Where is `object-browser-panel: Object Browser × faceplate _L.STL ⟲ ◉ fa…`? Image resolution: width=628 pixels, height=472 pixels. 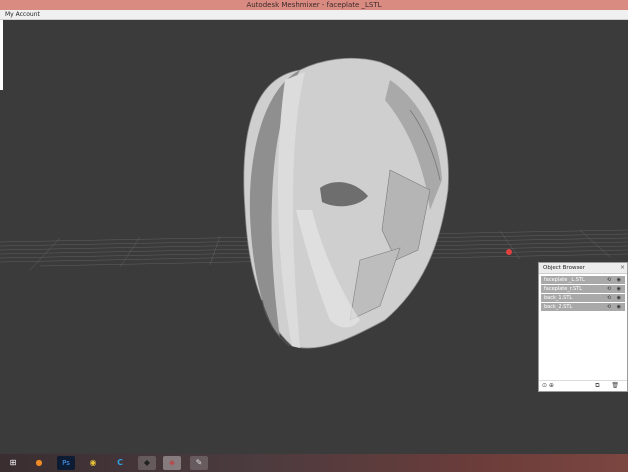
object-browser-panel: Object Browser × faceplate _L.STL ⟲ ◉ fa… is located at coordinates (583, 327).